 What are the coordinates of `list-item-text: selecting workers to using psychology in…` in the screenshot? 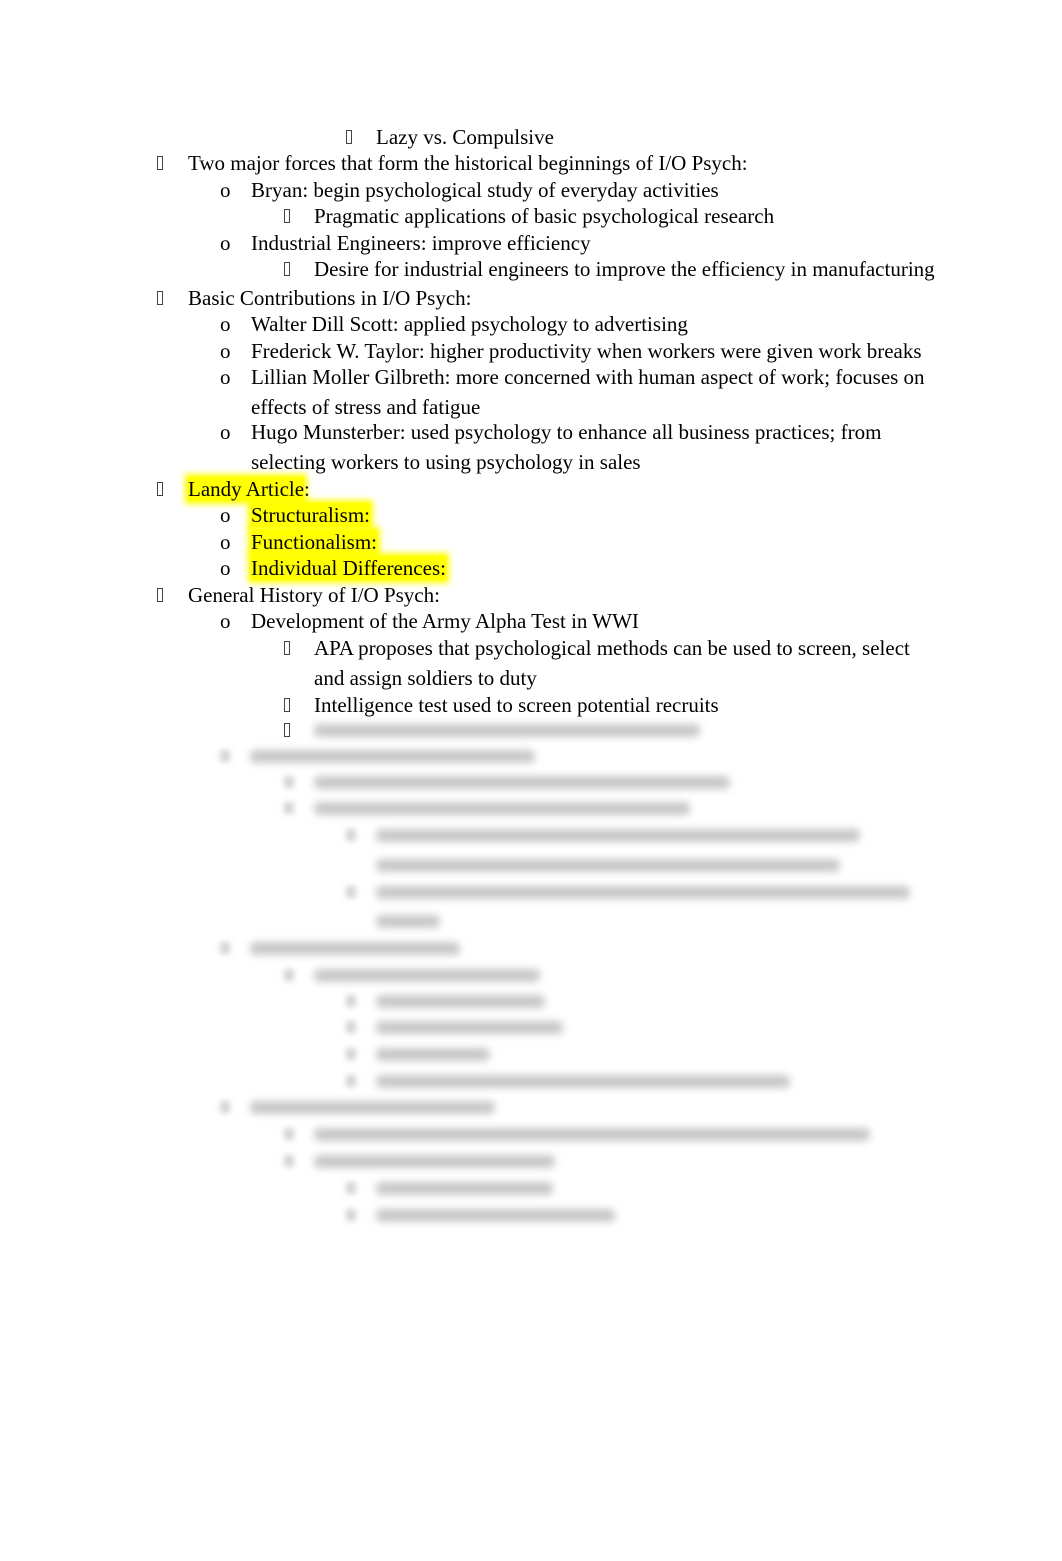 It's located at (446, 462).